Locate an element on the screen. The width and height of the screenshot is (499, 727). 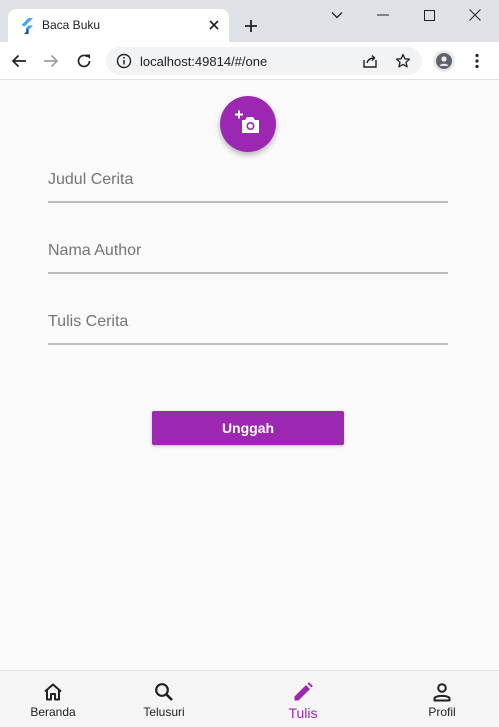
story-title-input is located at coordinates (248, 177).